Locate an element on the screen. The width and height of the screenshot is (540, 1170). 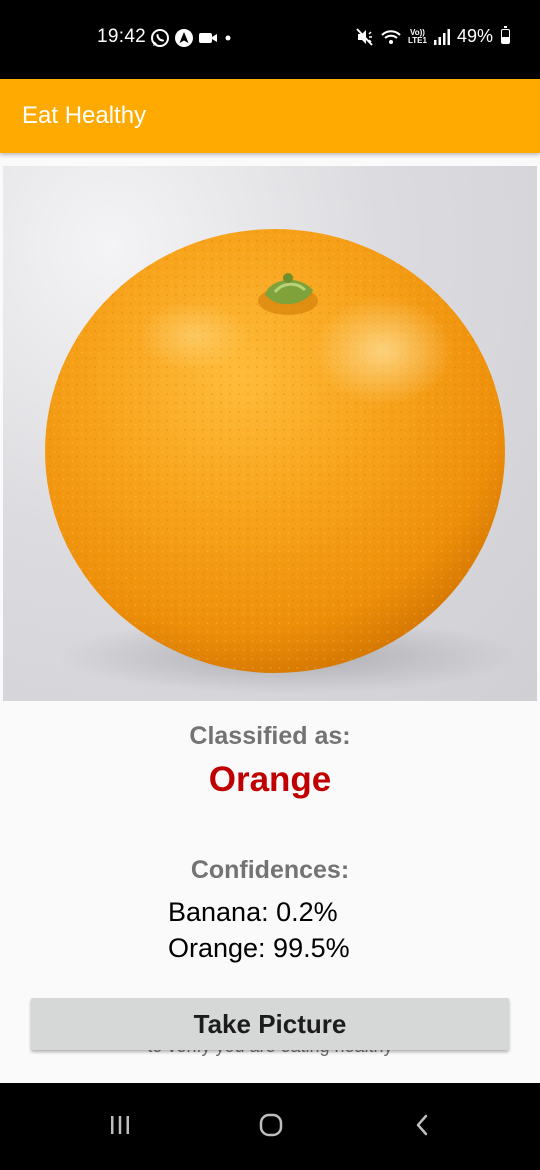
app-bar: Eat Healthy is located at coordinates (270, 116).